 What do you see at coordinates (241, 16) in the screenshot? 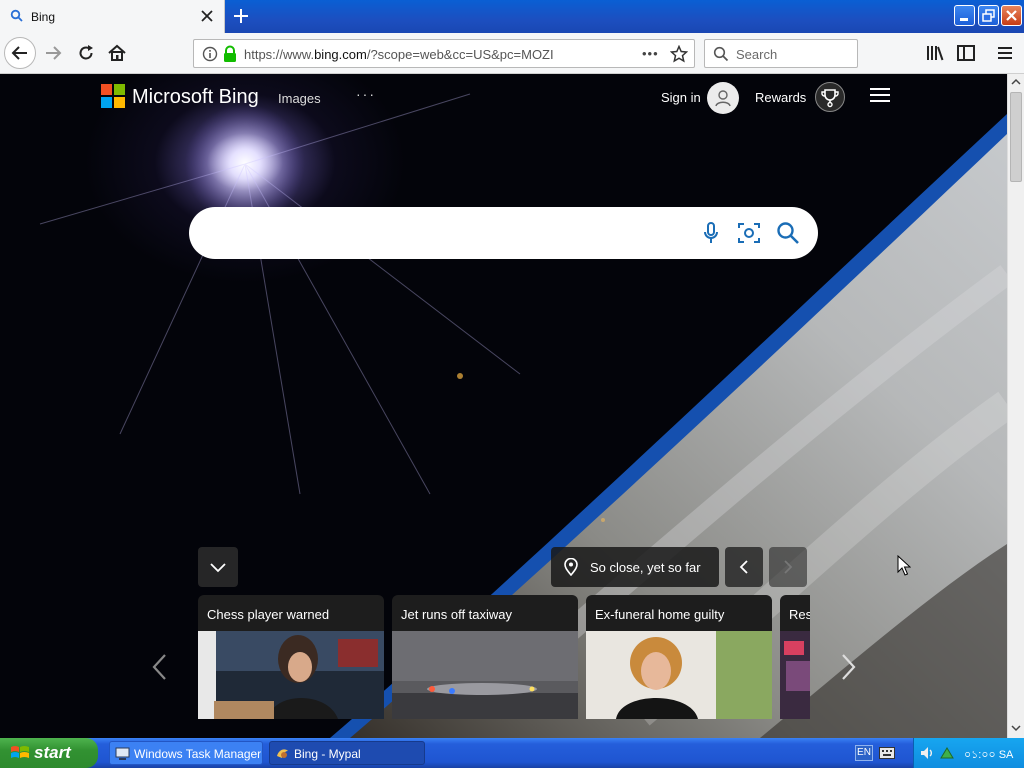
I see `new-tab-icon` at bounding box center [241, 16].